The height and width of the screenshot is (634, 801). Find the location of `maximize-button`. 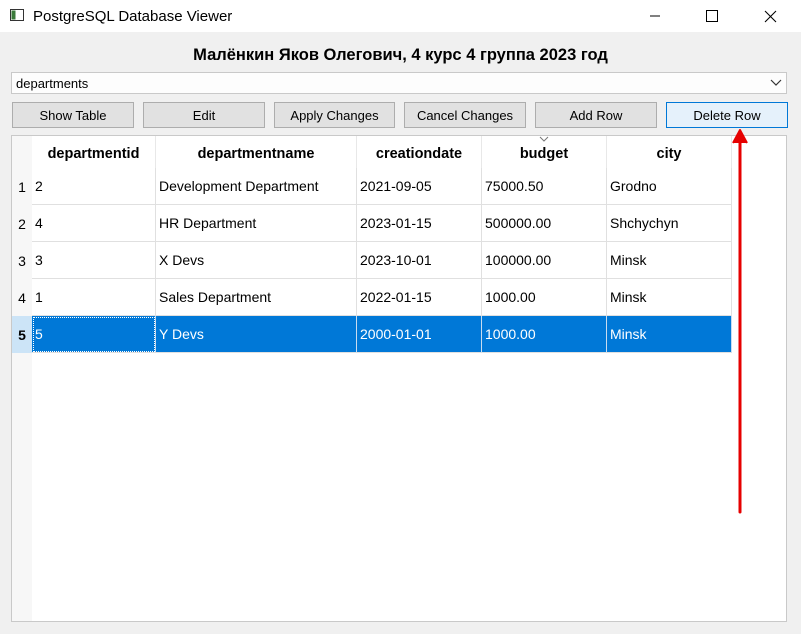

maximize-button is located at coordinates (712, 16).